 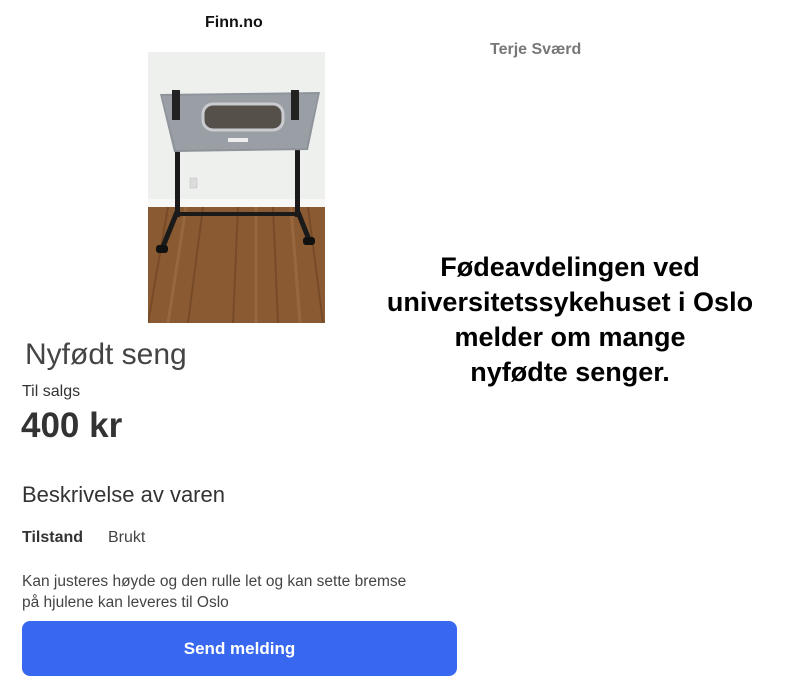 I want to click on description-heading: Beskrivelse av varen, so click(x=123, y=494).